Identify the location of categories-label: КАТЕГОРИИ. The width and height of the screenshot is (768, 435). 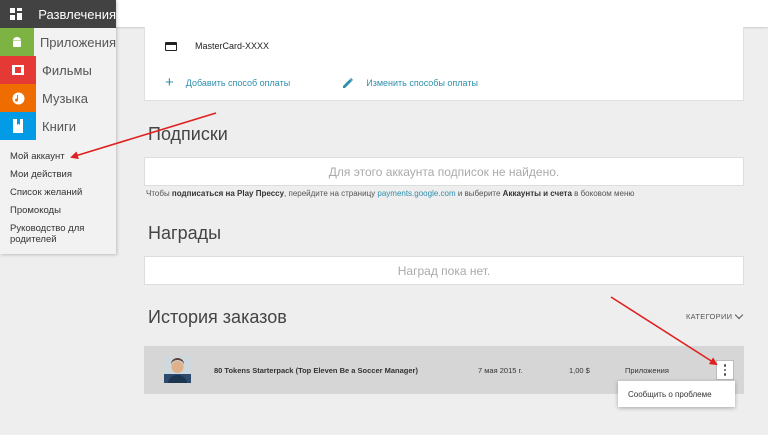
(709, 316).